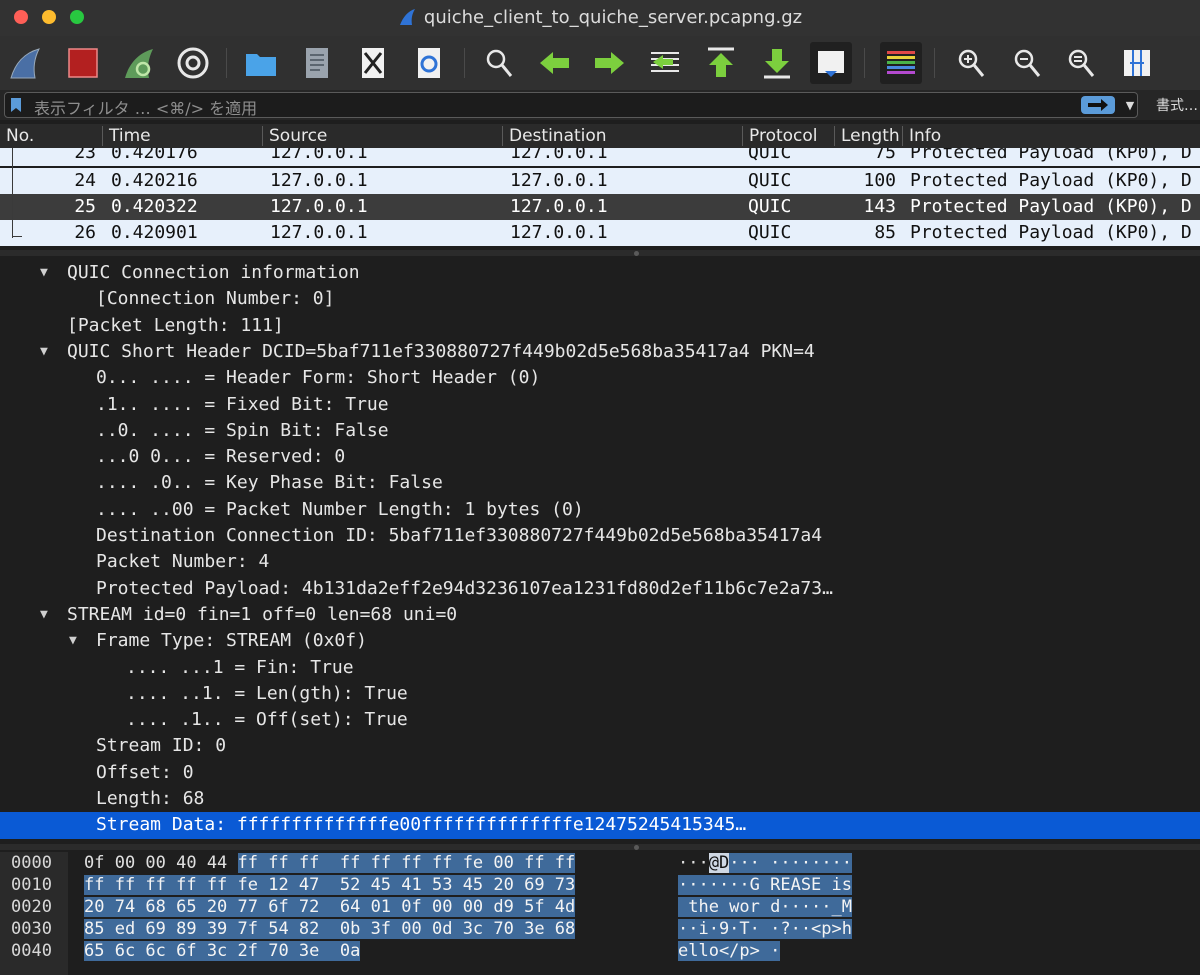  What do you see at coordinates (765, 907) in the screenshot?
I see `ascii-row: the wor d·····_M` at bounding box center [765, 907].